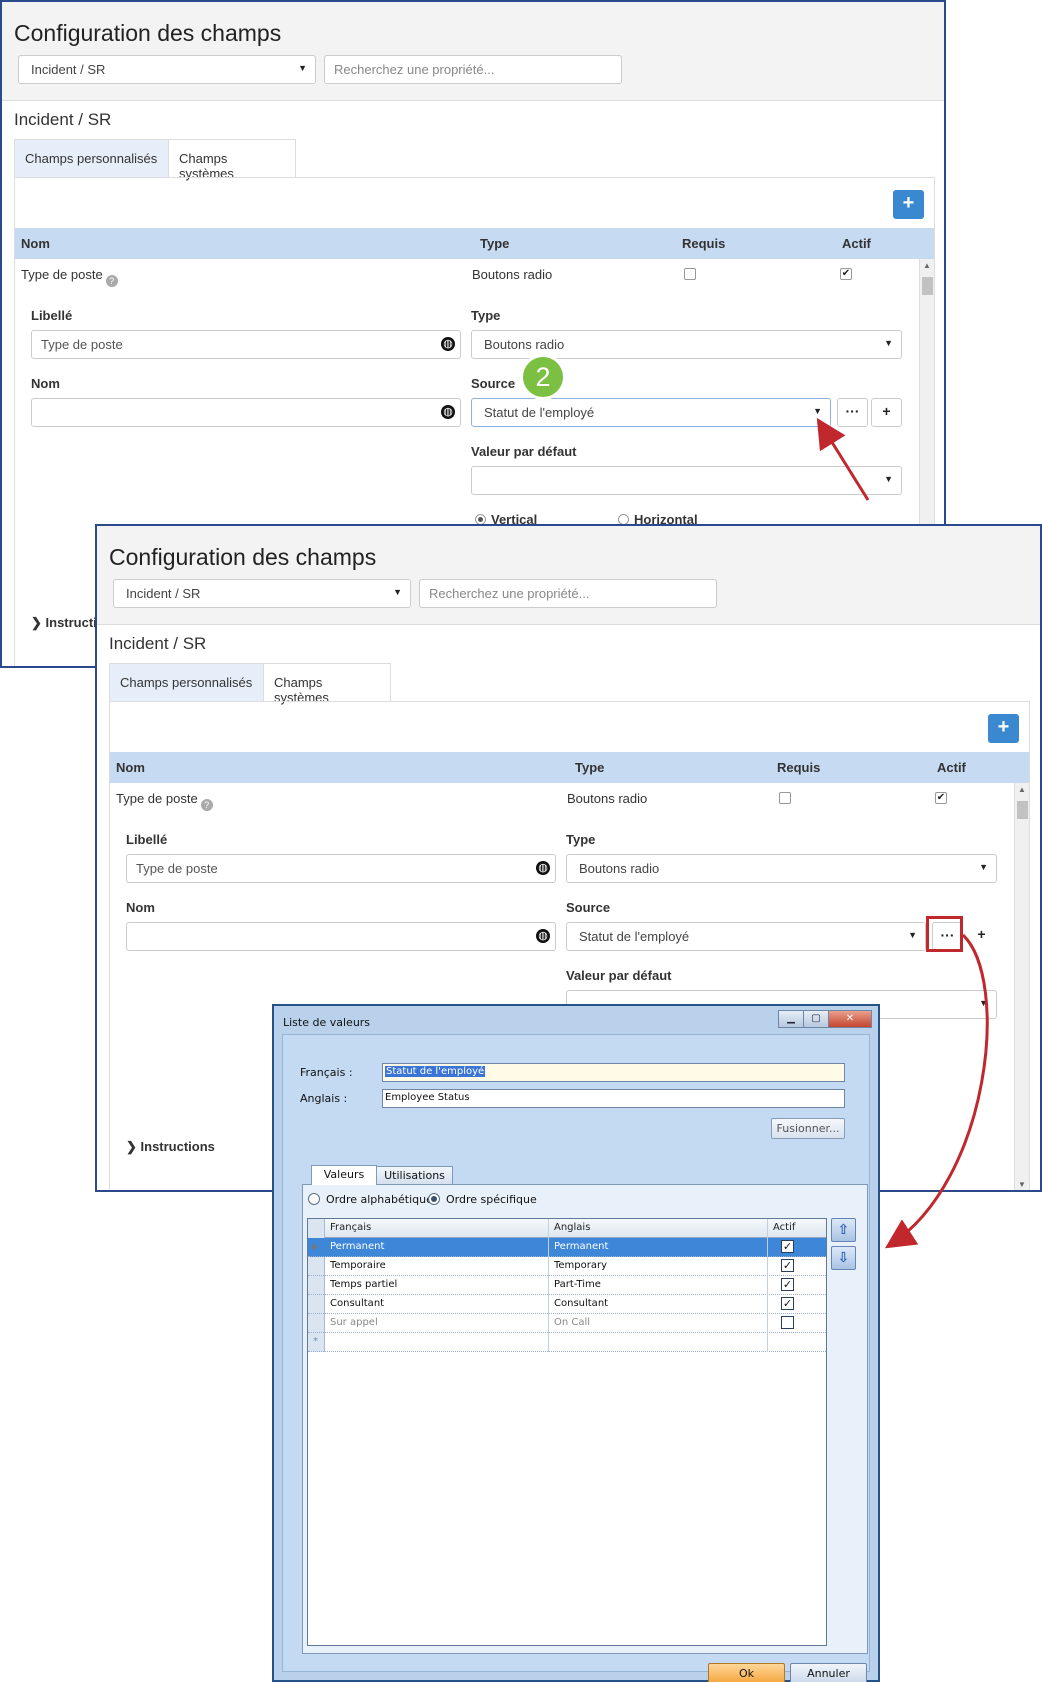 The image size is (1042, 1682). What do you see at coordinates (69, 277) in the screenshot?
I see `field-name: Type de poste?` at bounding box center [69, 277].